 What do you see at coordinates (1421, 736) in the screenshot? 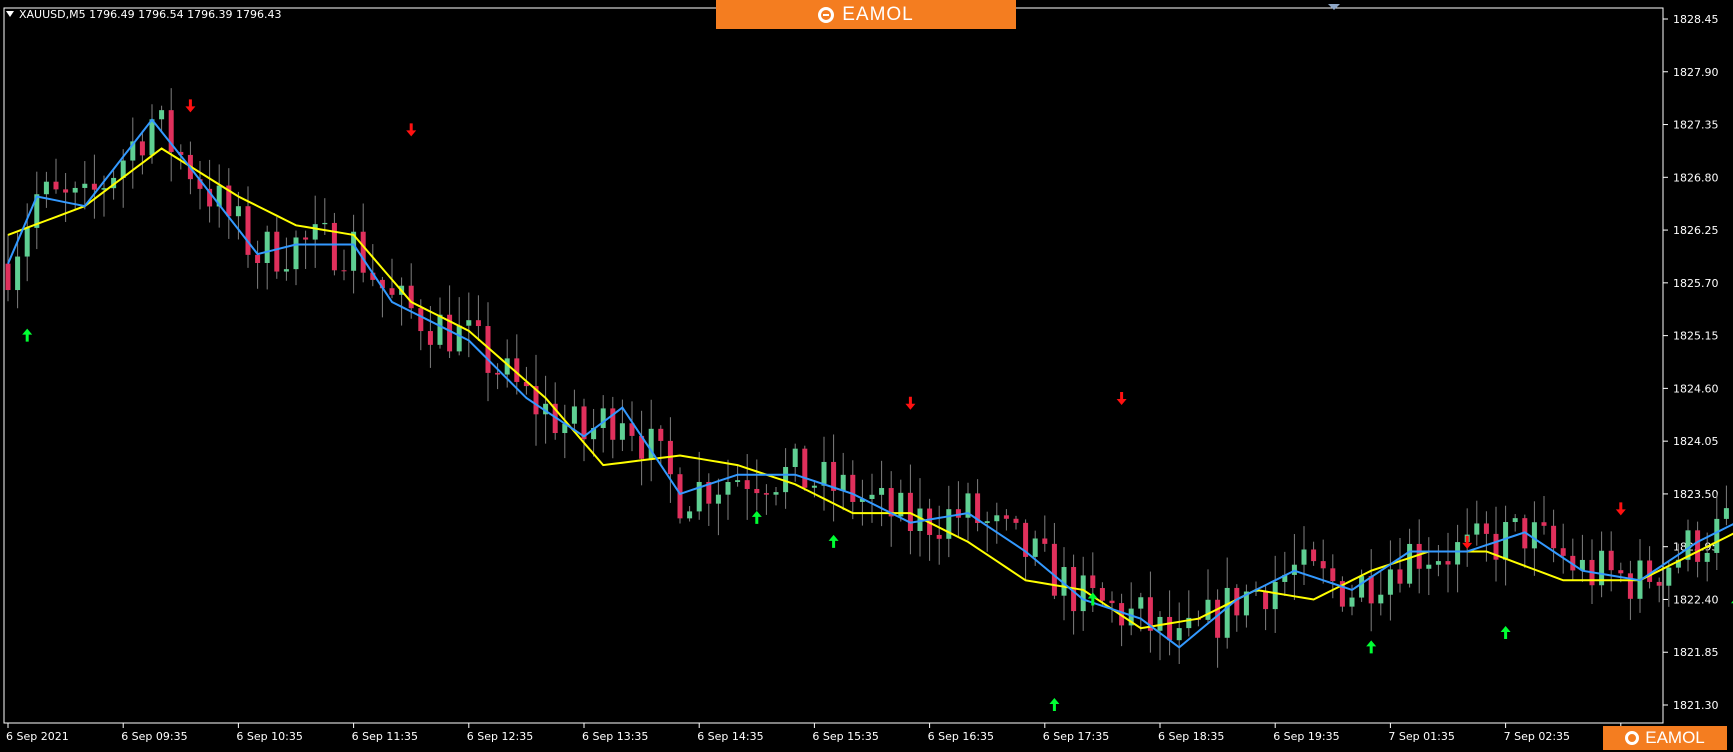
I see `x-tick-label: 7 Sep 01:35` at bounding box center [1421, 736].